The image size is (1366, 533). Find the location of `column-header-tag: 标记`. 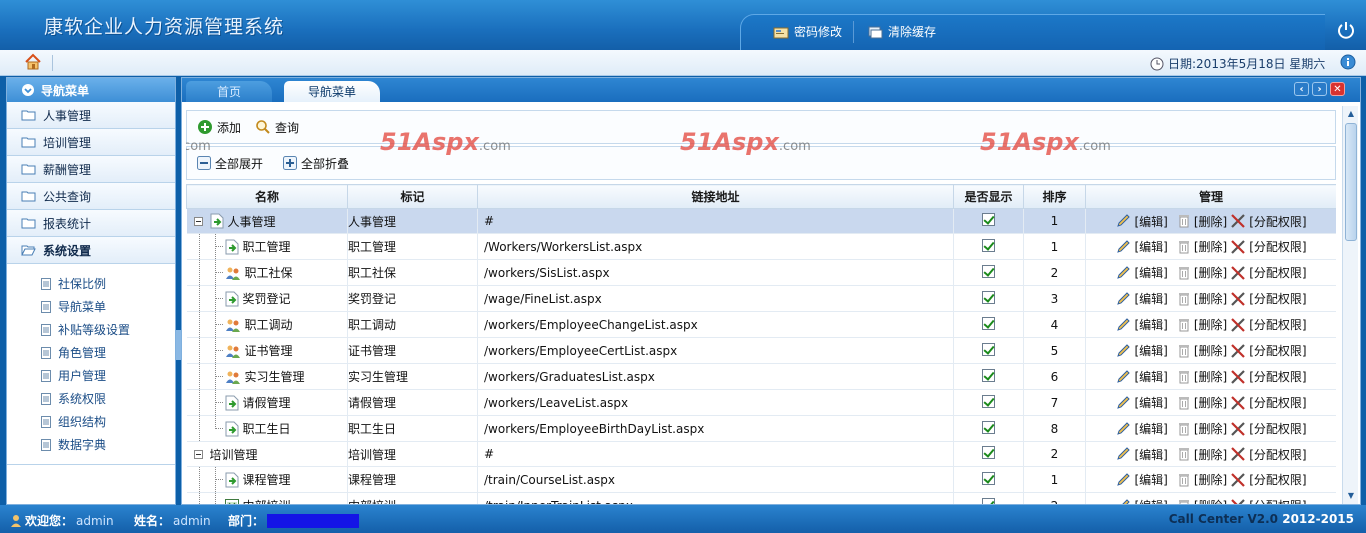

column-header-tag: 标记 is located at coordinates (412, 196).